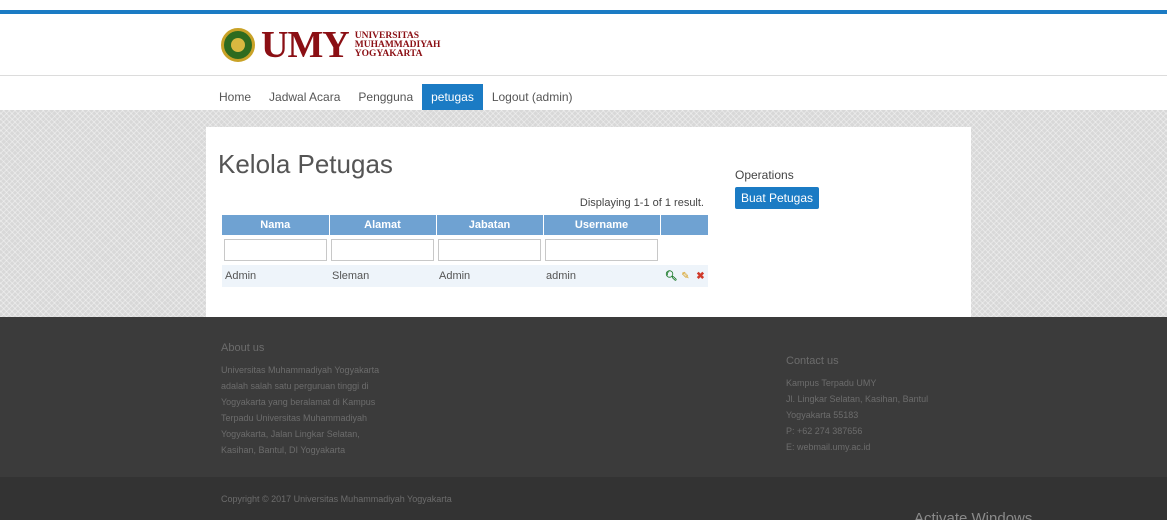  Describe the element at coordinates (305, 164) in the screenshot. I see `page-title: Kelola Petugas` at that location.